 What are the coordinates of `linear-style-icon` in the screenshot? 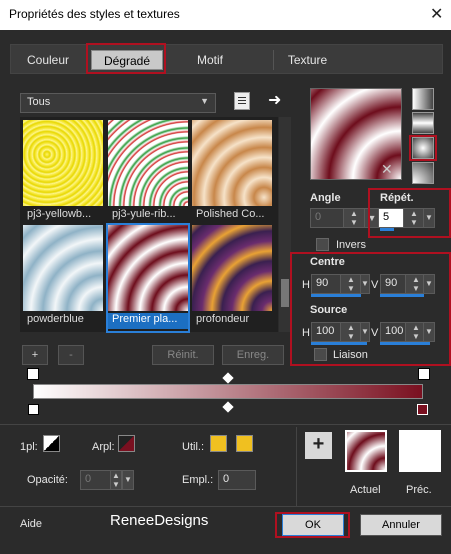 It's located at (423, 99).